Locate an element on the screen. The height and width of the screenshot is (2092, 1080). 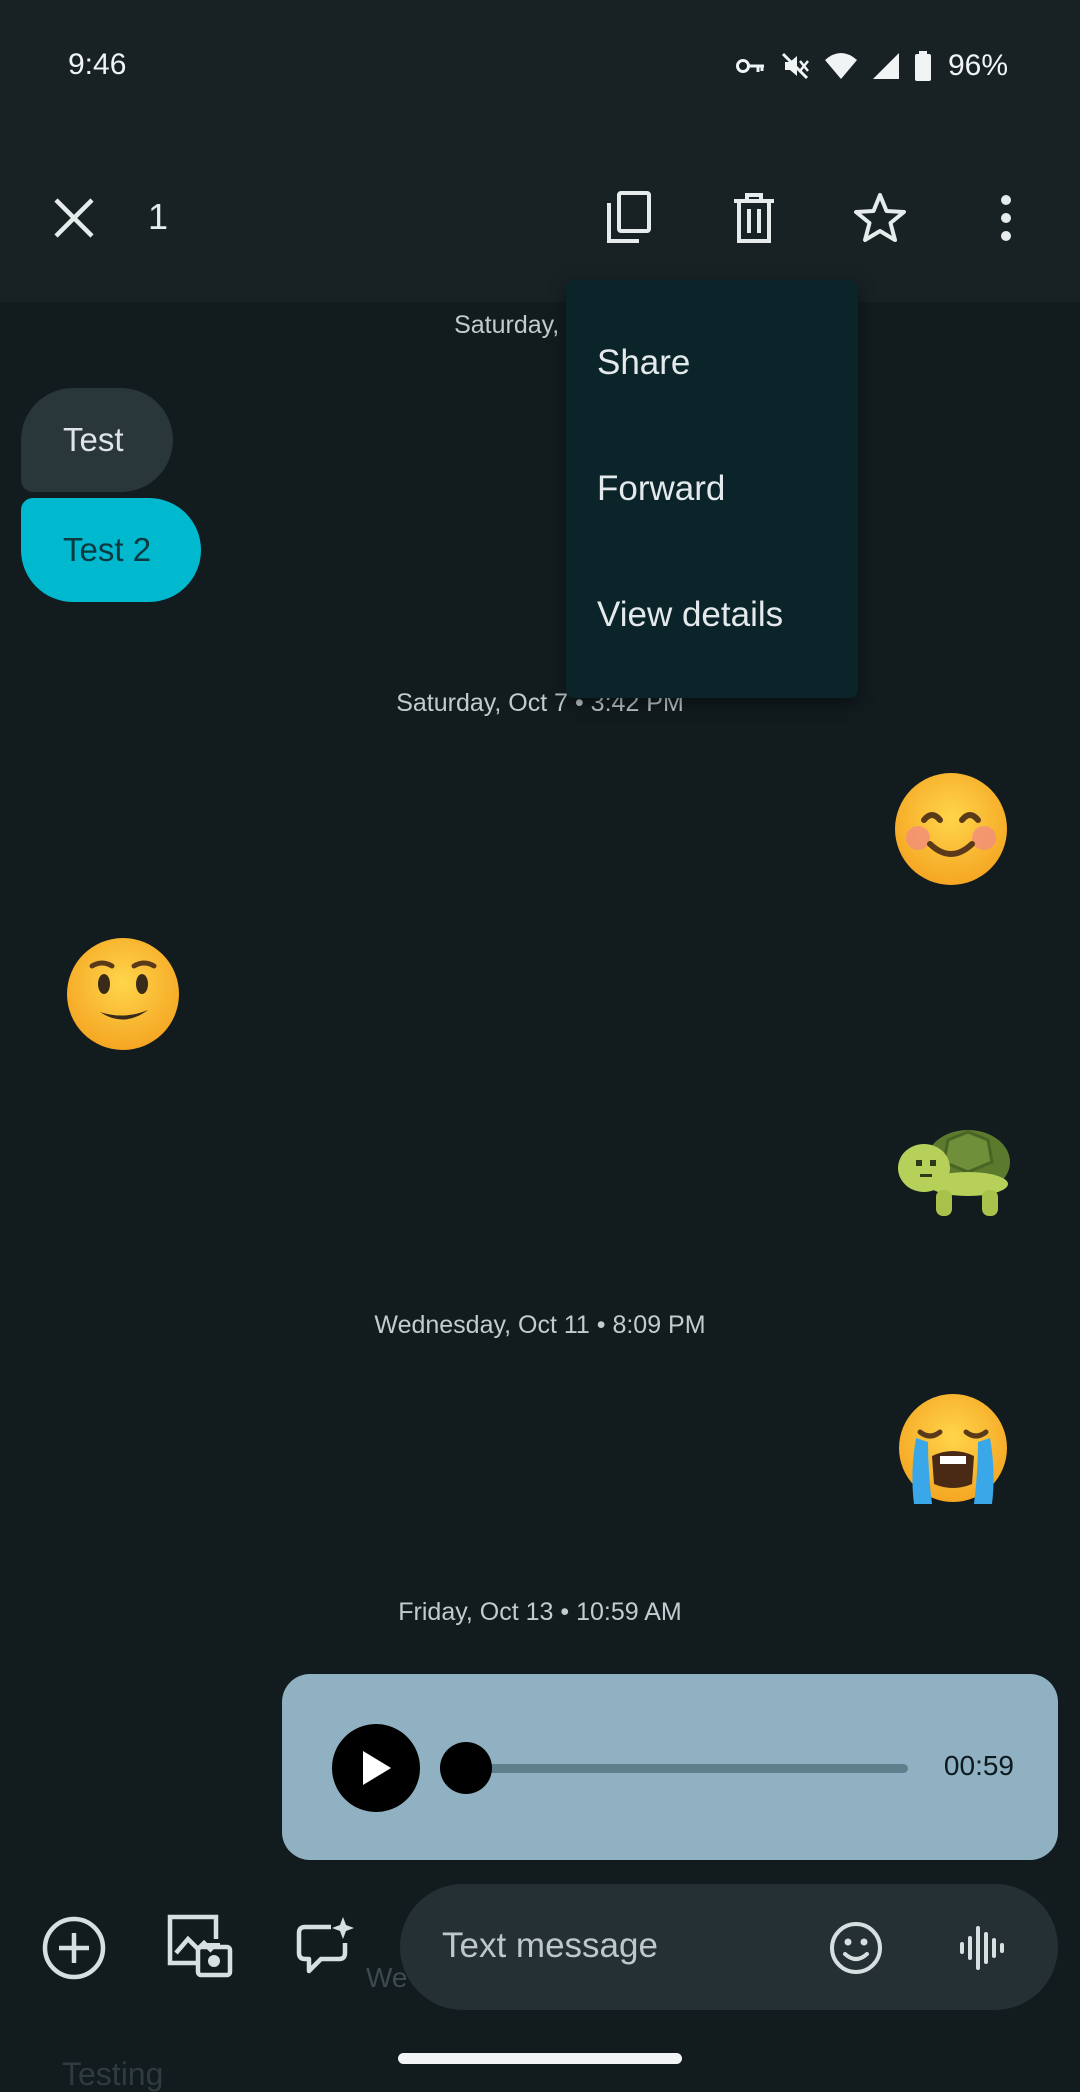
gallery-camera-button is located at coordinates (200, 1946).